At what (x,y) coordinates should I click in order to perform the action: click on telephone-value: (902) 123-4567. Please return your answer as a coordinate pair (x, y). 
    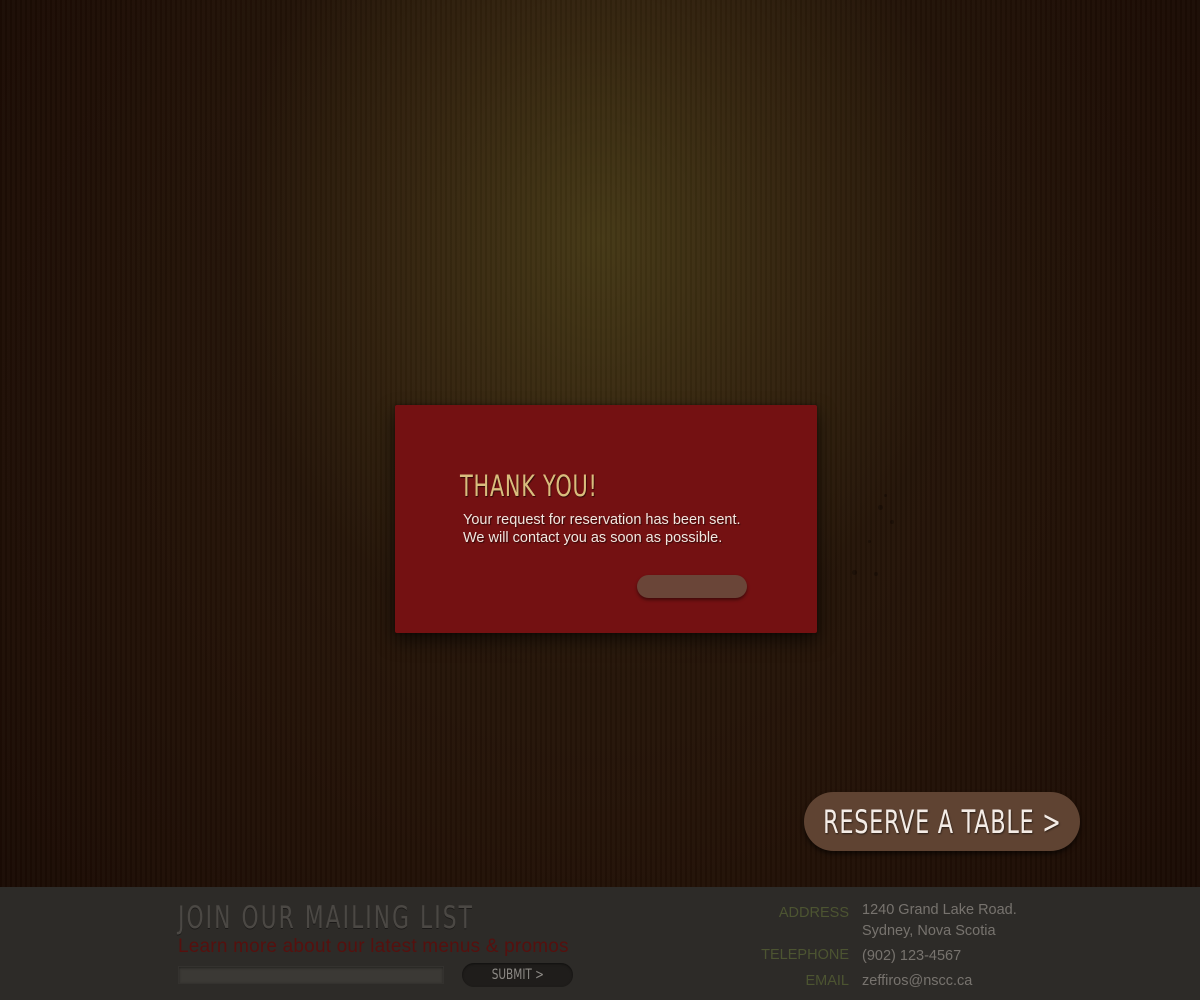
    Looking at the image, I should click on (912, 956).